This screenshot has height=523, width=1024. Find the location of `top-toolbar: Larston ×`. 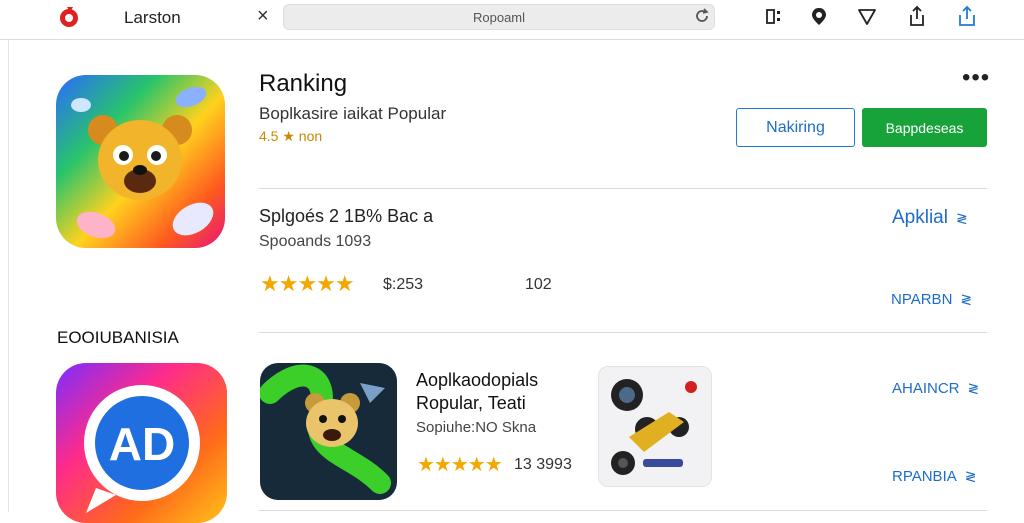

top-toolbar: Larston × is located at coordinates (512, 20).